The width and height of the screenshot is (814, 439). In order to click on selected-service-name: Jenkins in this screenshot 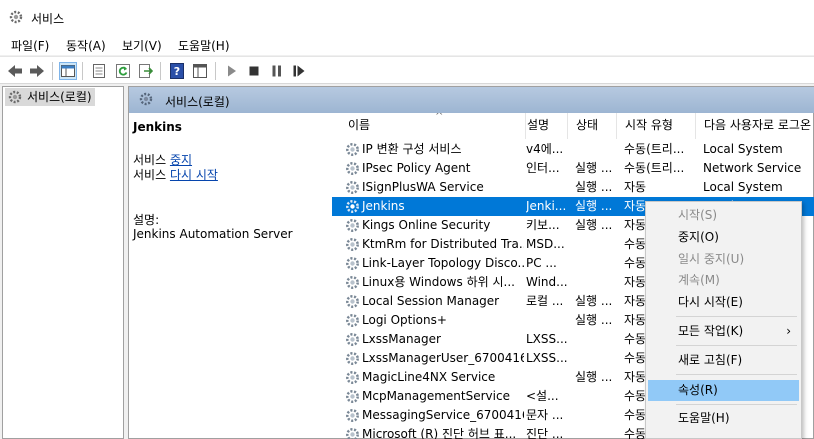, I will do `click(157, 127)`.